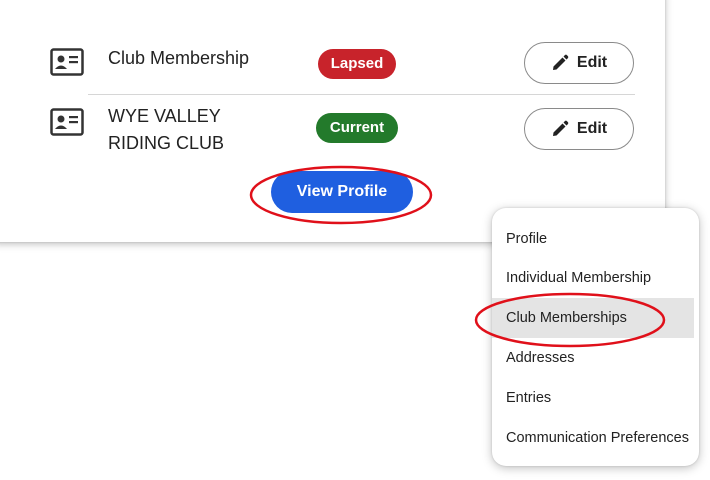 Image resolution: width=710 pixels, height=480 pixels. Describe the element at coordinates (357, 64) in the screenshot. I see `status-badge-lapsed: Lapsed` at that location.